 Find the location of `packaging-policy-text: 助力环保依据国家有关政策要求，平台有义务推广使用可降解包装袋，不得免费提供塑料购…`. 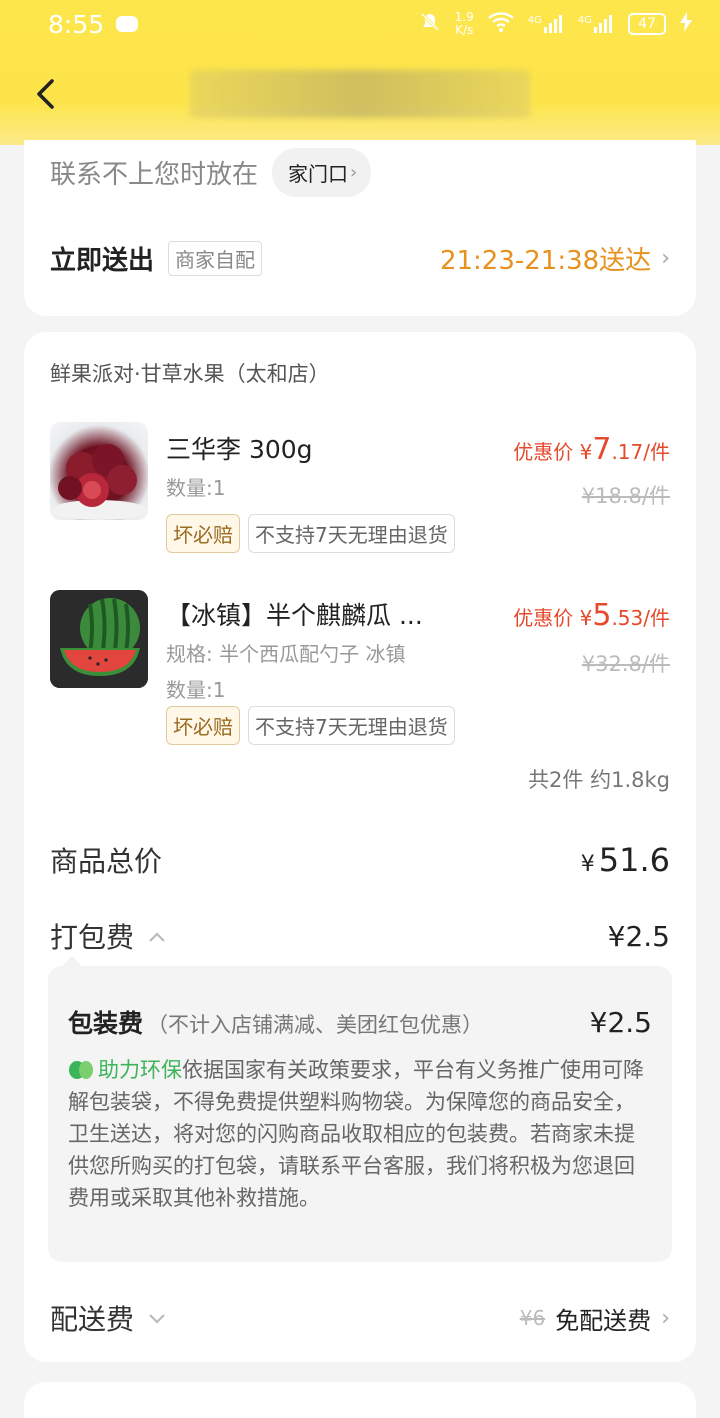

packaging-policy-text: 助力环保依据国家有关政策要求，平台有义务推广使用可降解包装袋，不得免费提供塑料购… is located at coordinates (356, 1133).